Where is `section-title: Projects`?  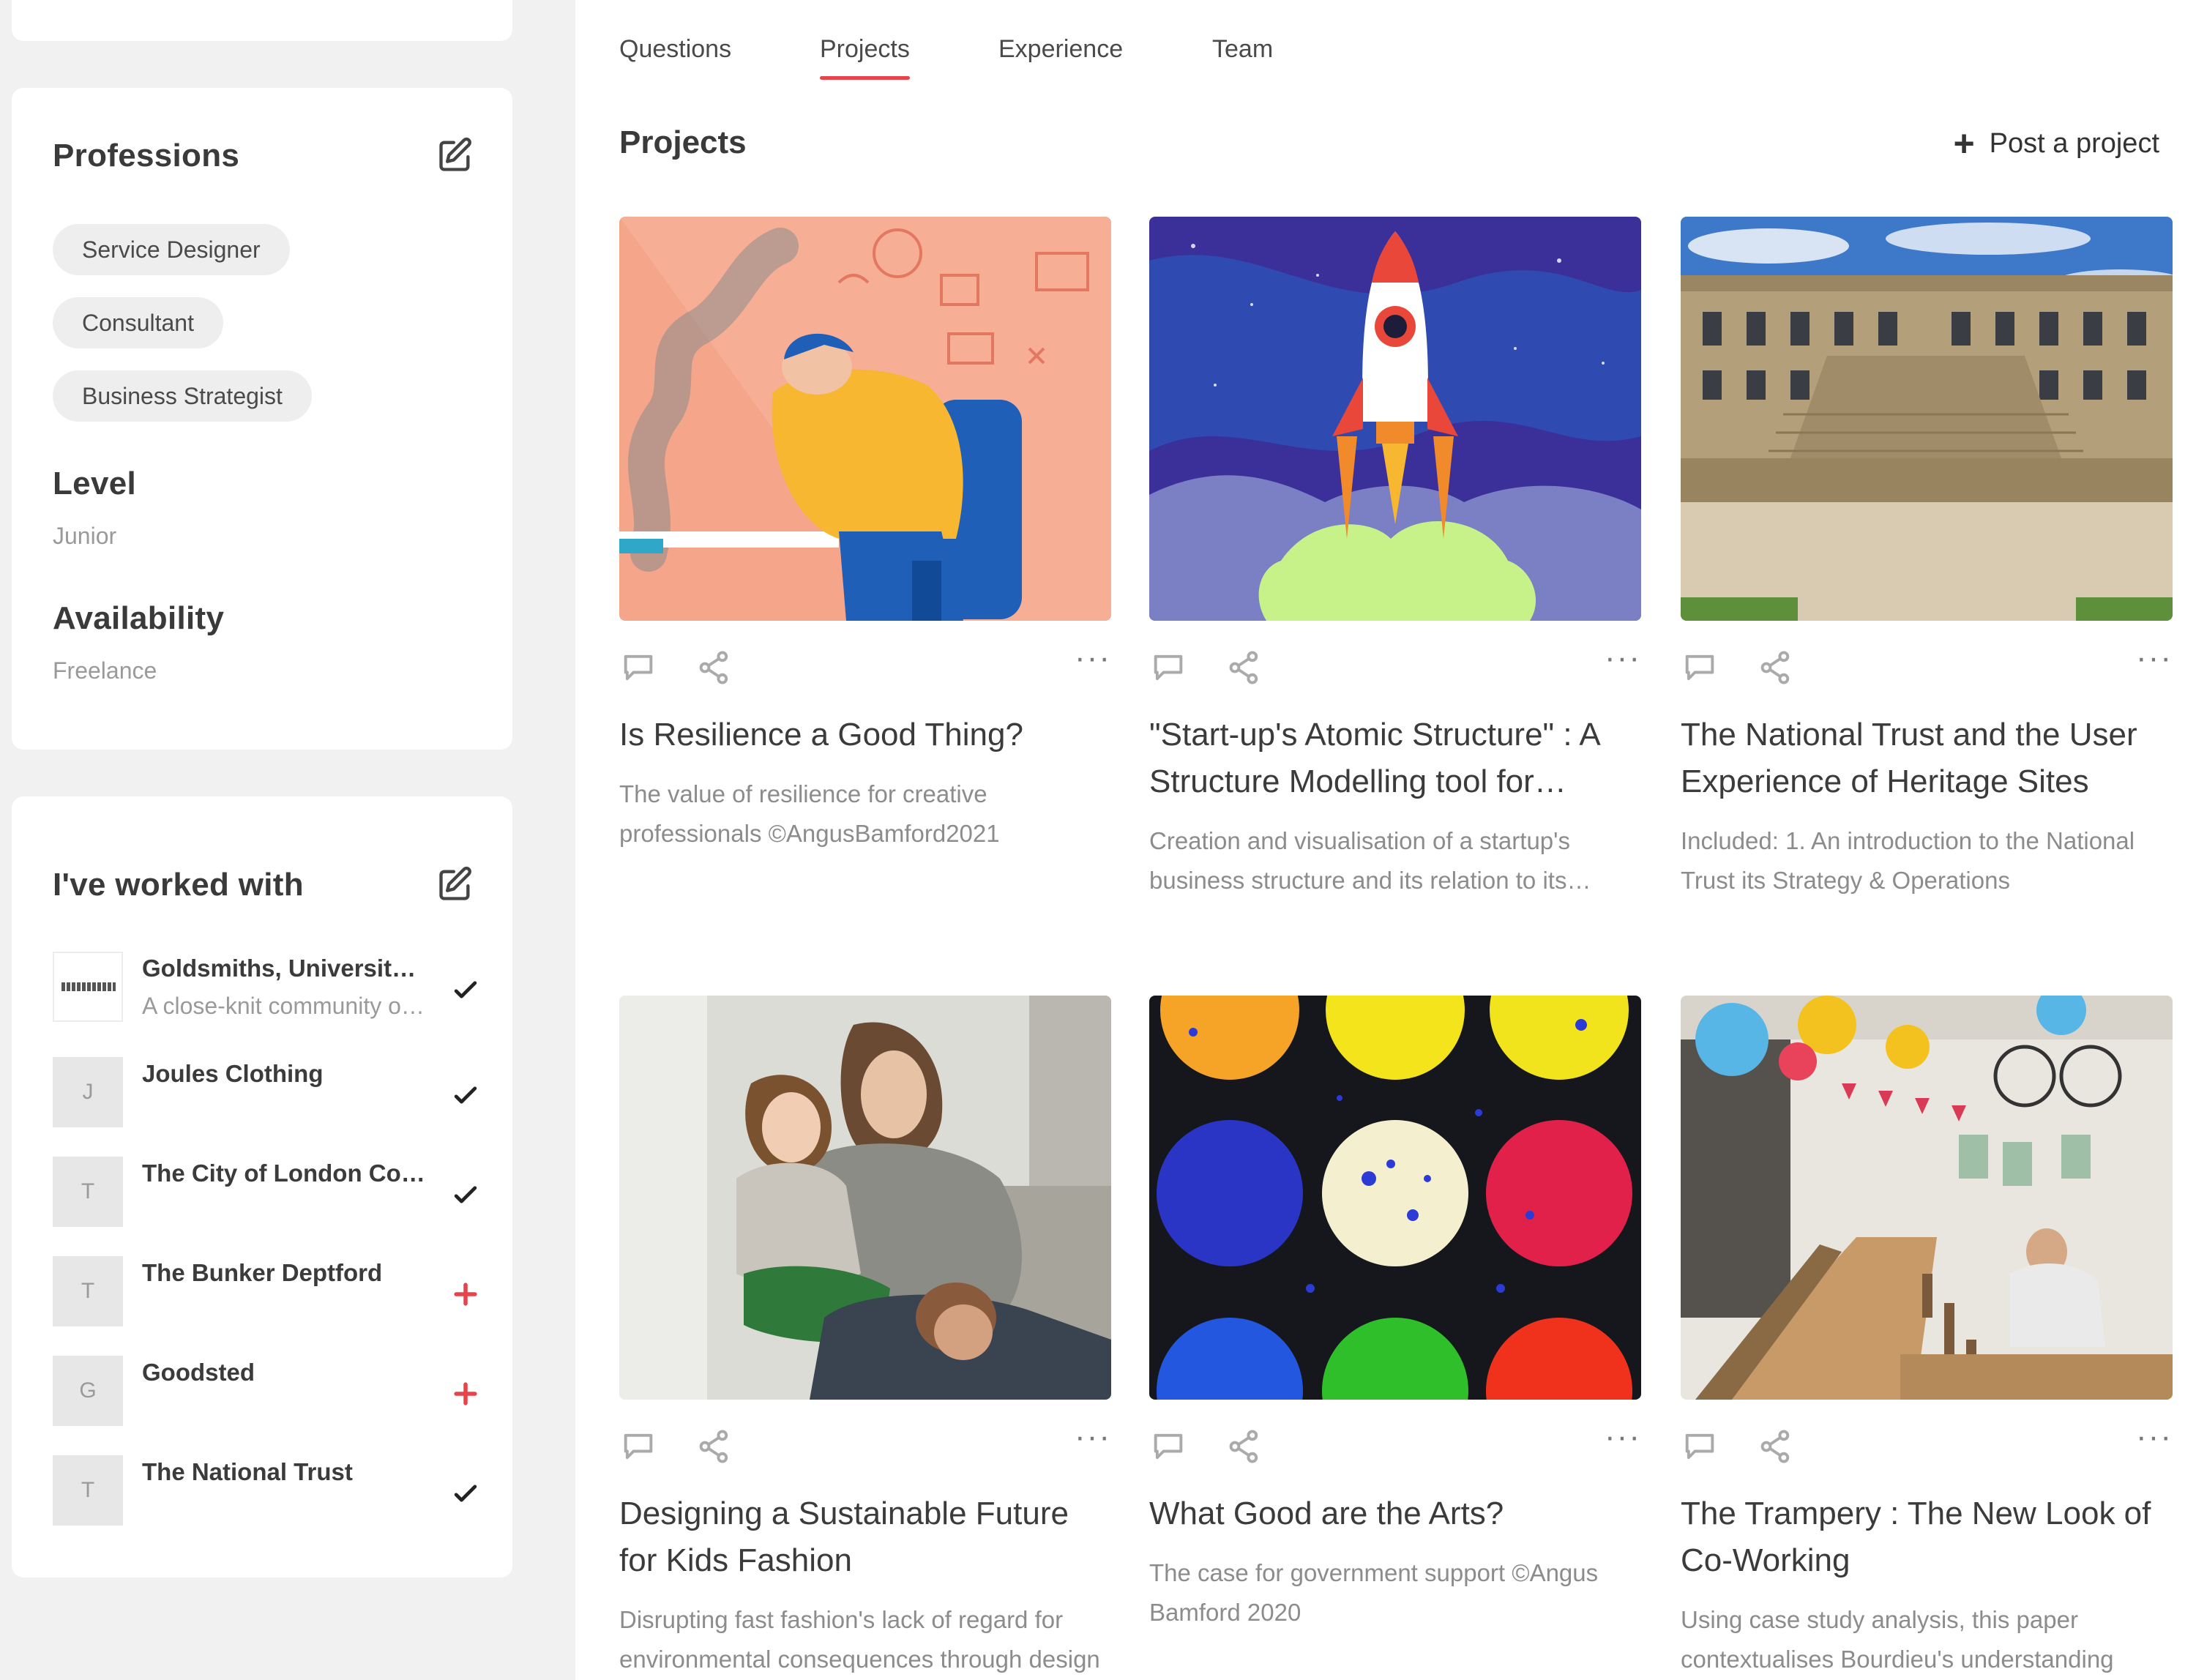
section-title: Projects is located at coordinates (683, 142).